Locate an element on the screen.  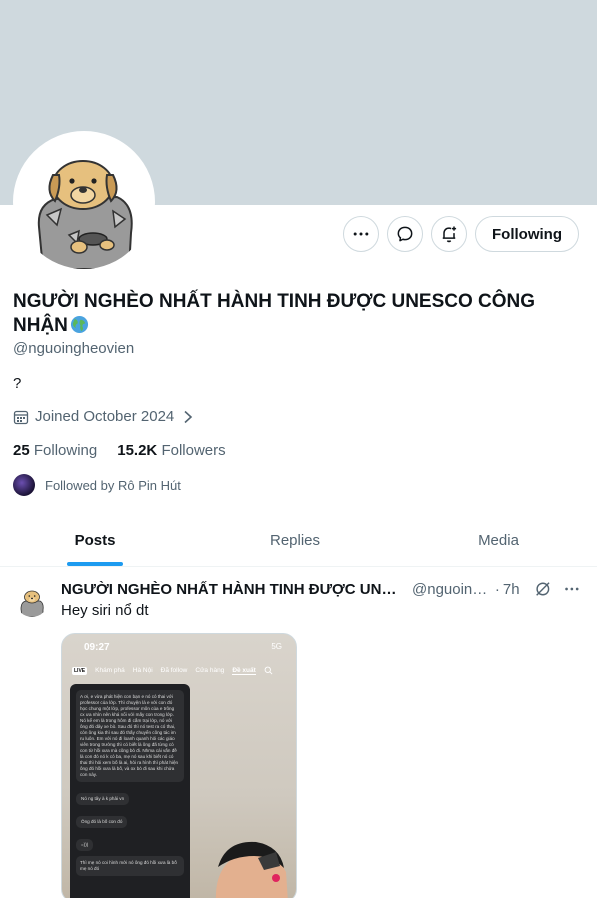
tab-posts-label: Posts is located at coordinates (95, 540).